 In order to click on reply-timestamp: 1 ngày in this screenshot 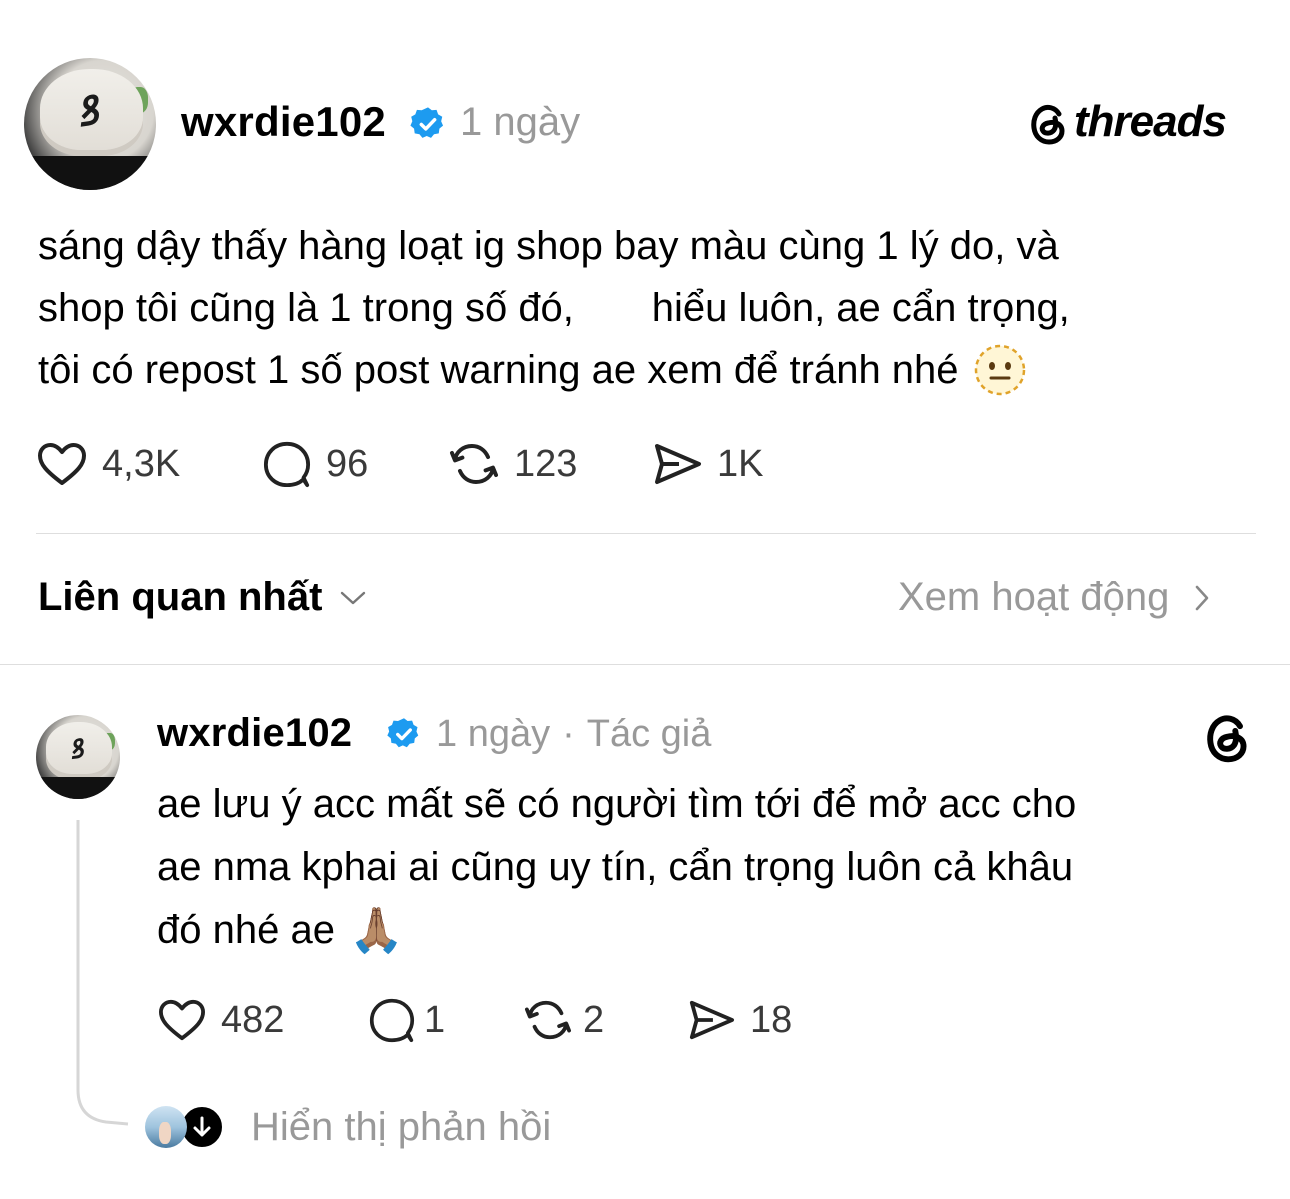, I will do `click(493, 734)`.